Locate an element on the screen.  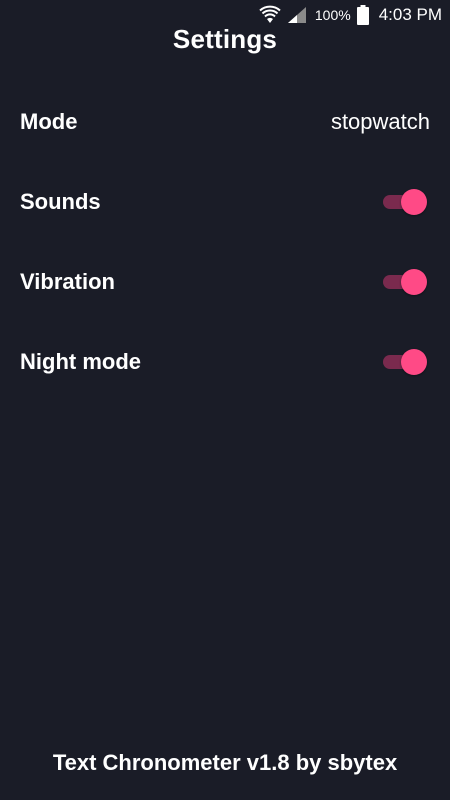
battery-icon is located at coordinates (362, 15).